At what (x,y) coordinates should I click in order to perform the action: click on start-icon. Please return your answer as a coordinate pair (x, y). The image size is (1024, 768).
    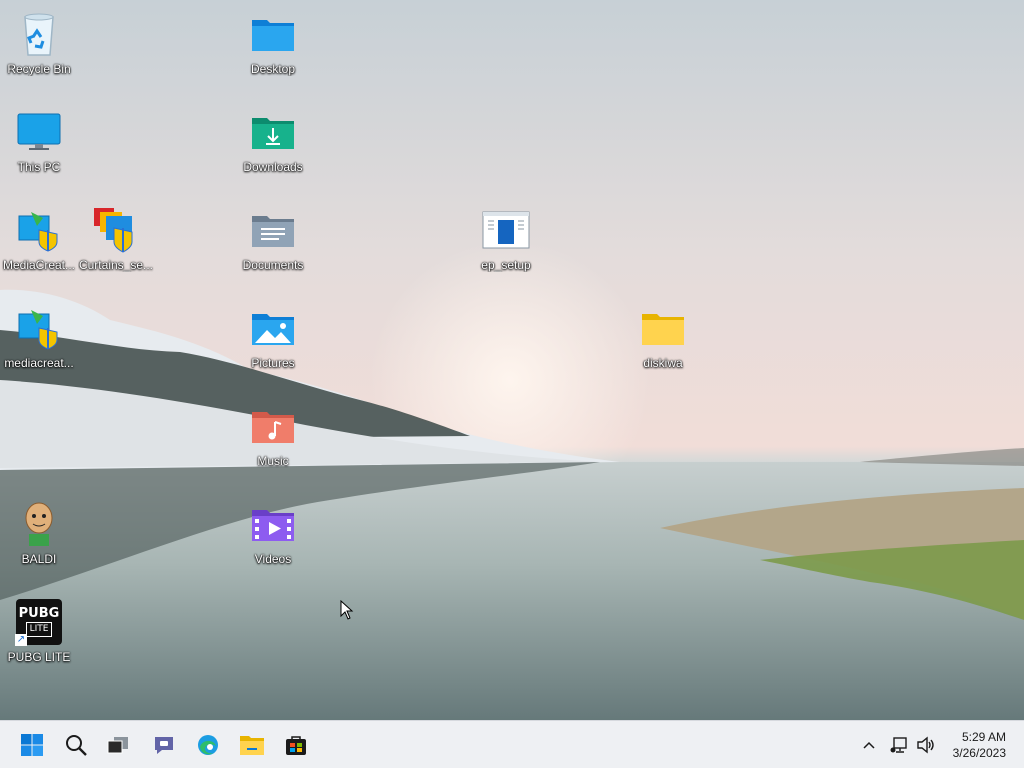
    Looking at the image, I should click on (32, 745).